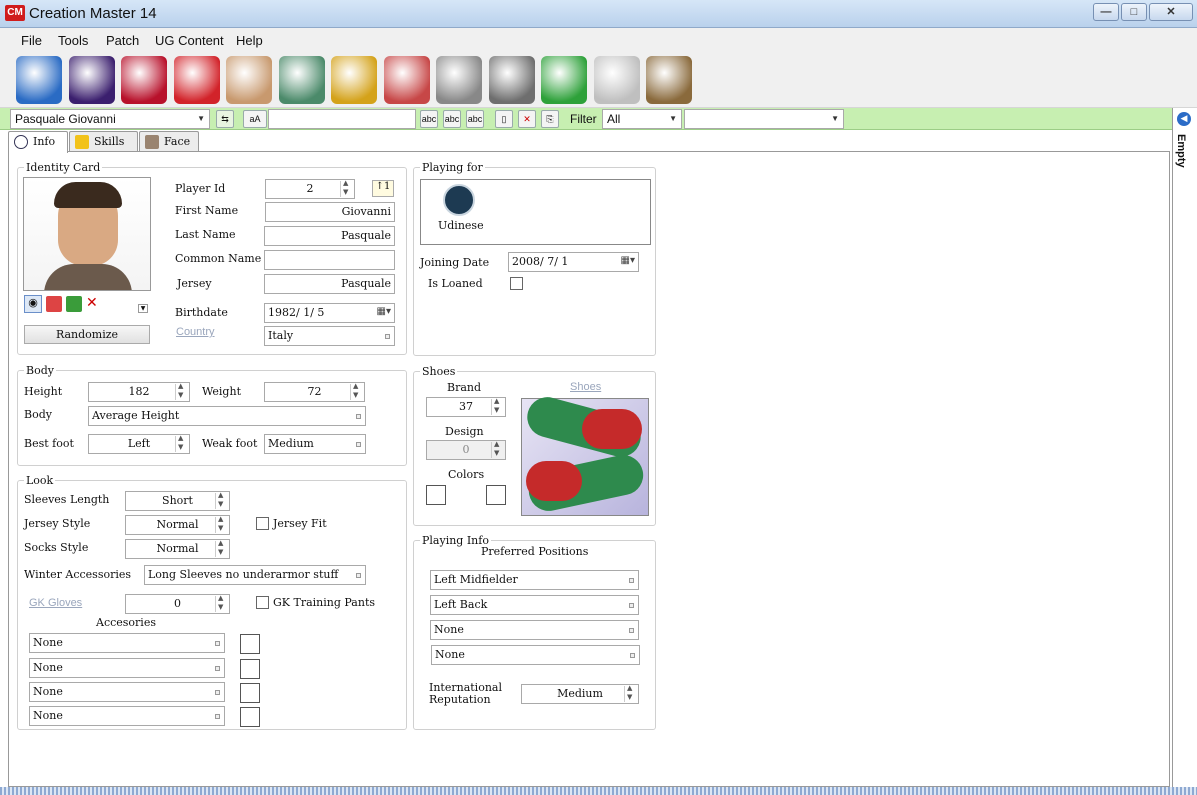 The width and height of the screenshot is (1197, 795). I want to click on intl-reputation-field: Medium, so click(580, 694).